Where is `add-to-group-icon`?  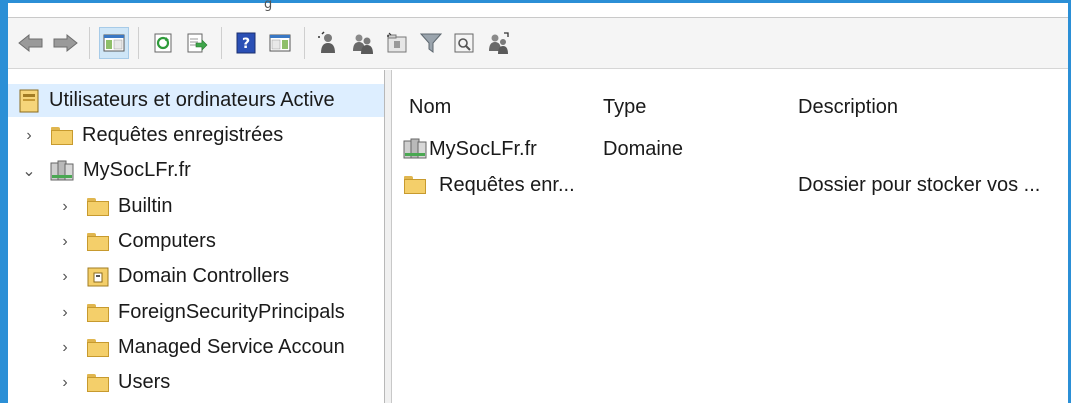
add-to-group-icon is located at coordinates (499, 43).